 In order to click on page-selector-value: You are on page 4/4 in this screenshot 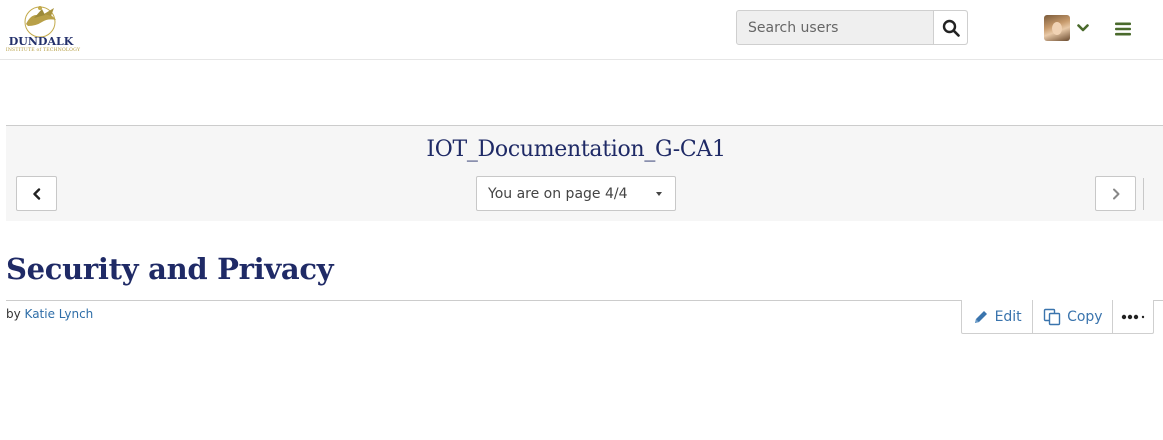, I will do `click(558, 193)`.